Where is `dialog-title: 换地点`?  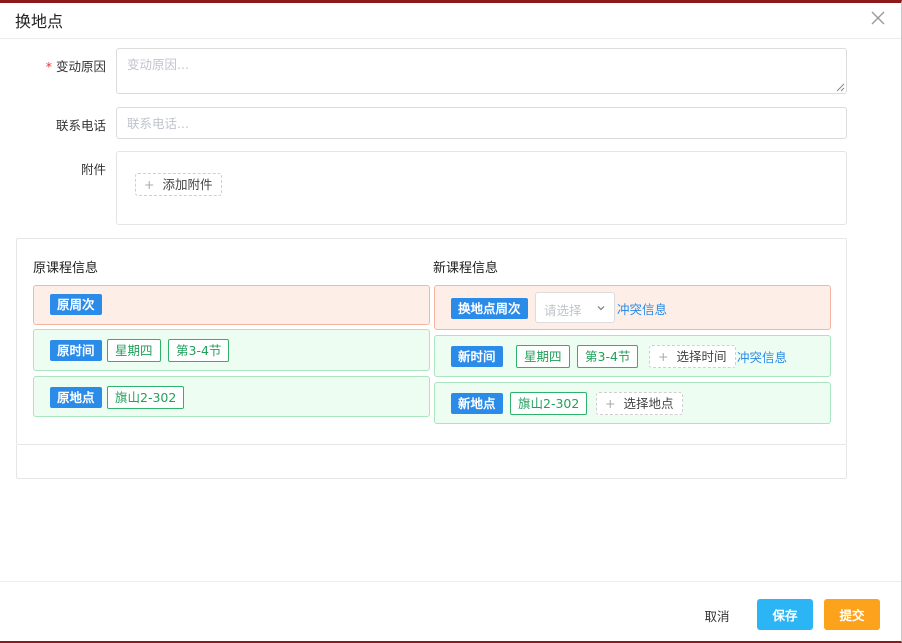
dialog-title: 换地点 is located at coordinates (39, 21).